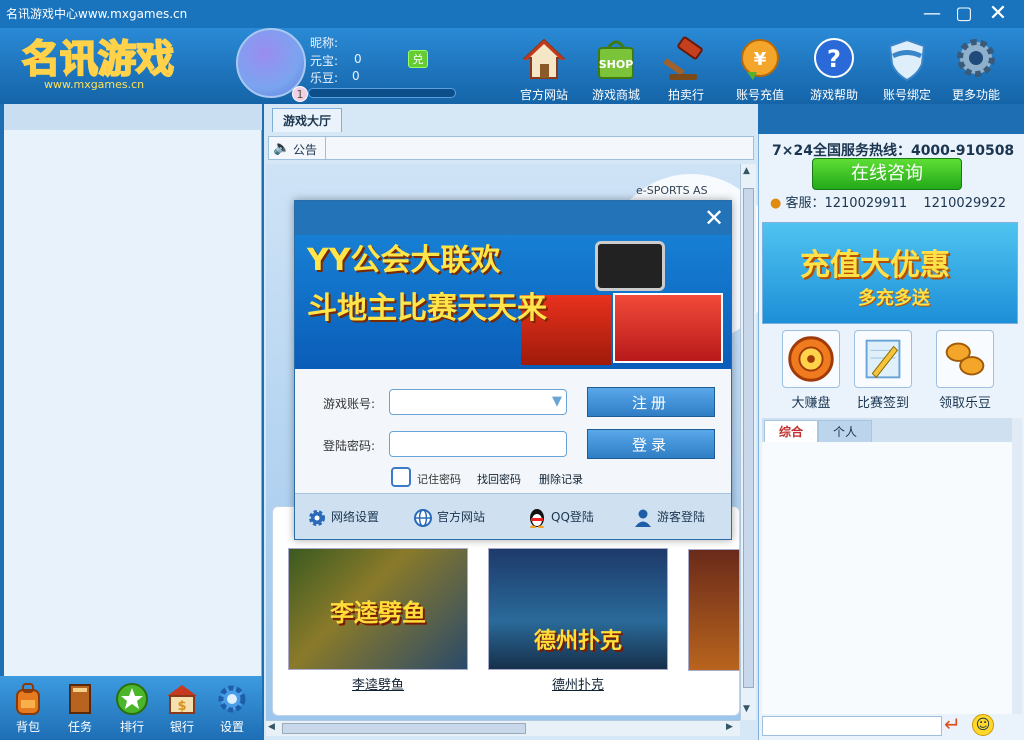  What do you see at coordinates (998, 14) in the screenshot?
I see `close-button: ✕` at bounding box center [998, 14].